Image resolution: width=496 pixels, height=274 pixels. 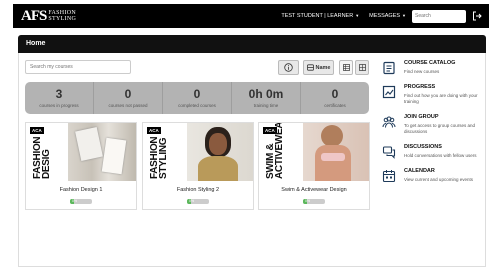 I want to click on catalog-icon, so click(x=389, y=68).